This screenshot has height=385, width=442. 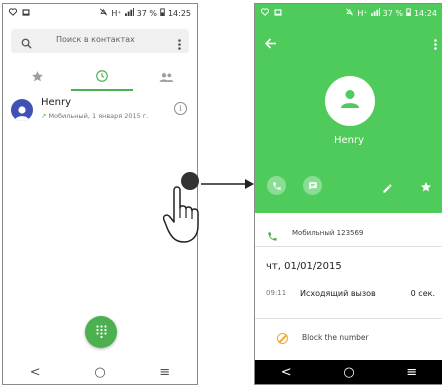 What do you see at coordinates (425, 13) in the screenshot?
I see `clock-time: 14:24` at bounding box center [425, 13].